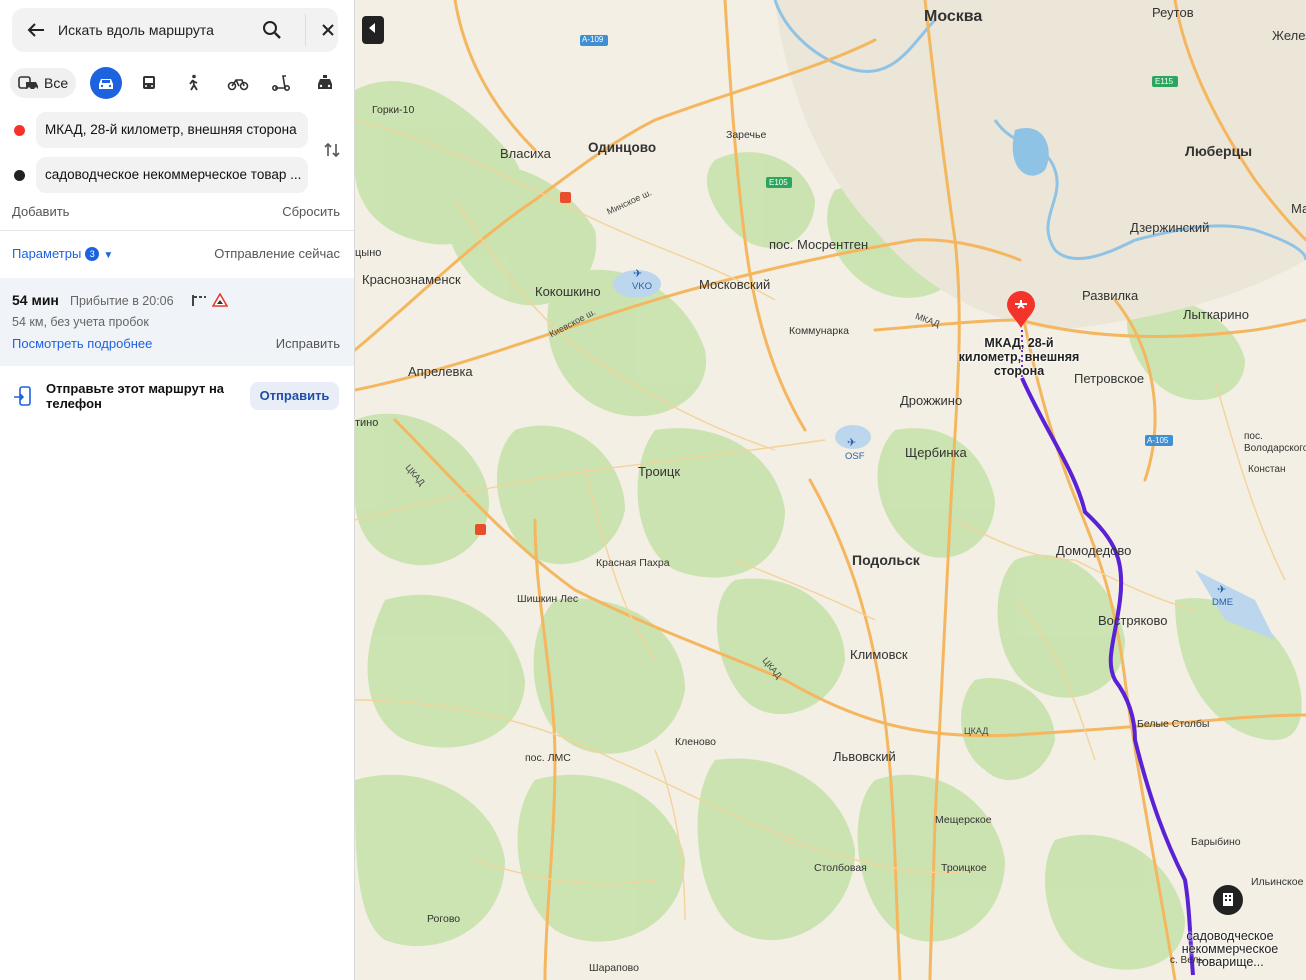  Describe the element at coordinates (855, 456) in the screenshot. I see `airport-code-label: OSF` at that location.